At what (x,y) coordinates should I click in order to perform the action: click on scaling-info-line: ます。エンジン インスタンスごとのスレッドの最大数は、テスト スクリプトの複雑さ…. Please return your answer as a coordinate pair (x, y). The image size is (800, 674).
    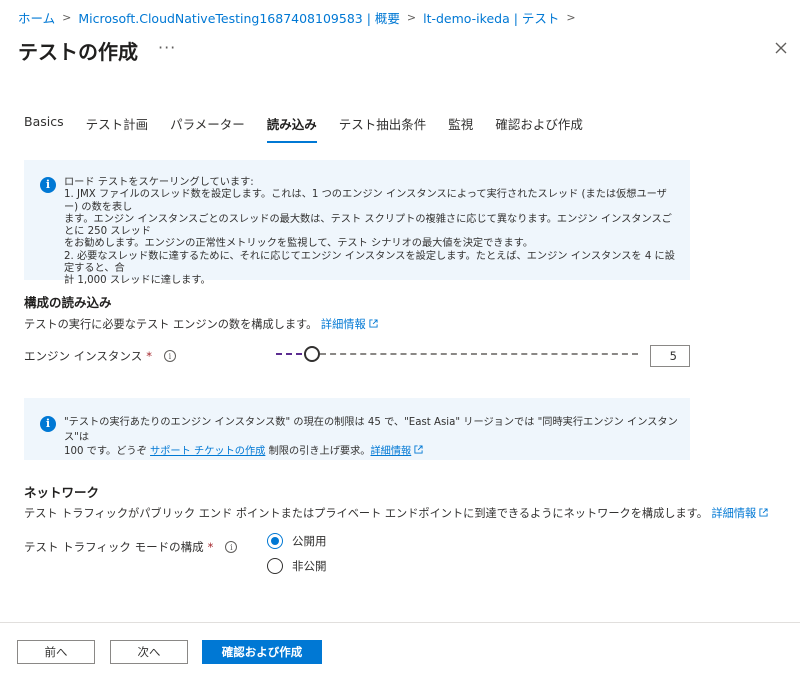
    Looking at the image, I should click on (368, 225).